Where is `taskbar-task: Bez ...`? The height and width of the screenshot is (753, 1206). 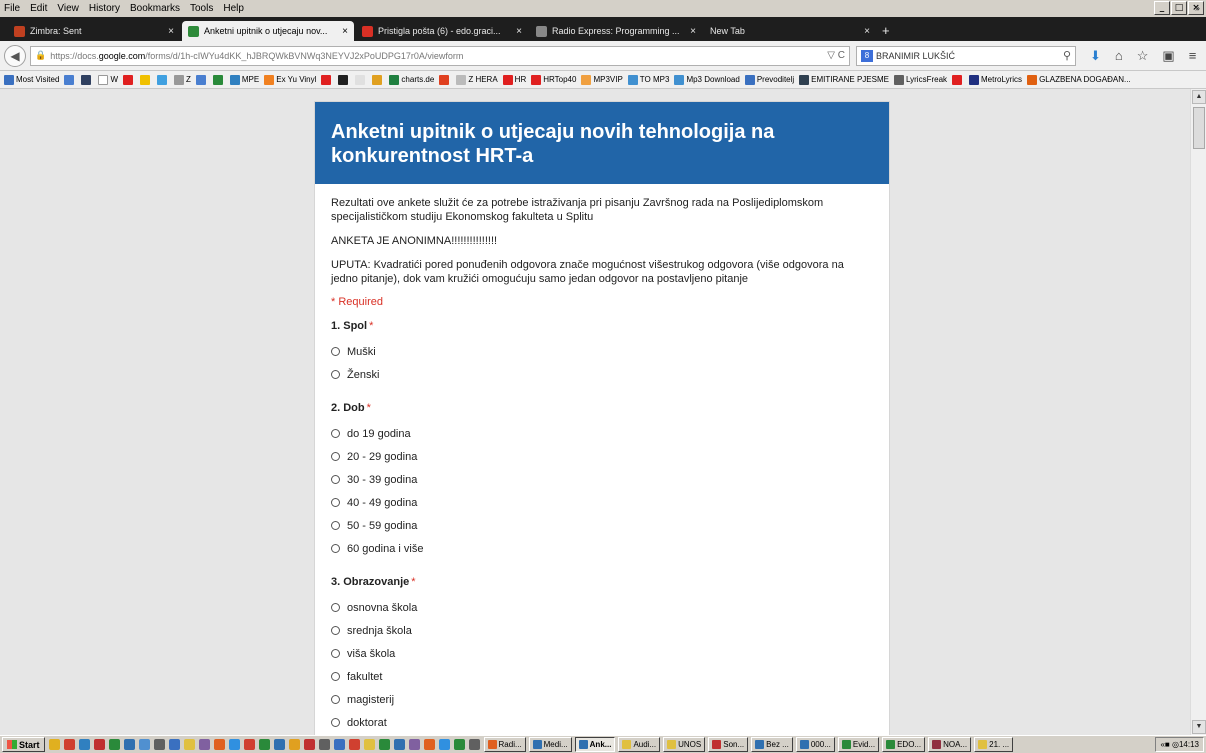 taskbar-task: Bez ... is located at coordinates (772, 744).